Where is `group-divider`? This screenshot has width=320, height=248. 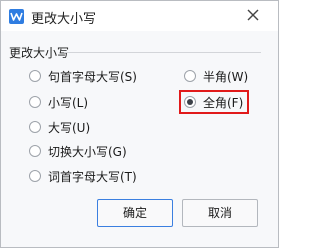
group-divider is located at coordinates (162, 52).